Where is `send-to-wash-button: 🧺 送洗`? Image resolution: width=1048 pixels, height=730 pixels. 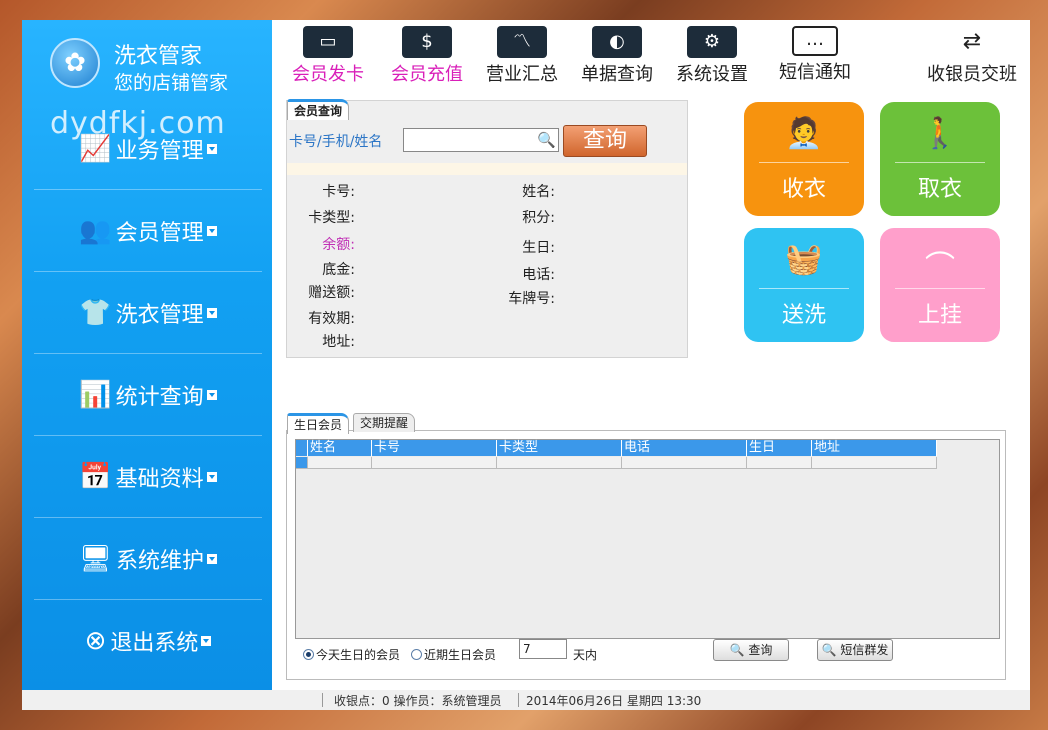
send-to-wash-button: 🧺 送洗 is located at coordinates (804, 285).